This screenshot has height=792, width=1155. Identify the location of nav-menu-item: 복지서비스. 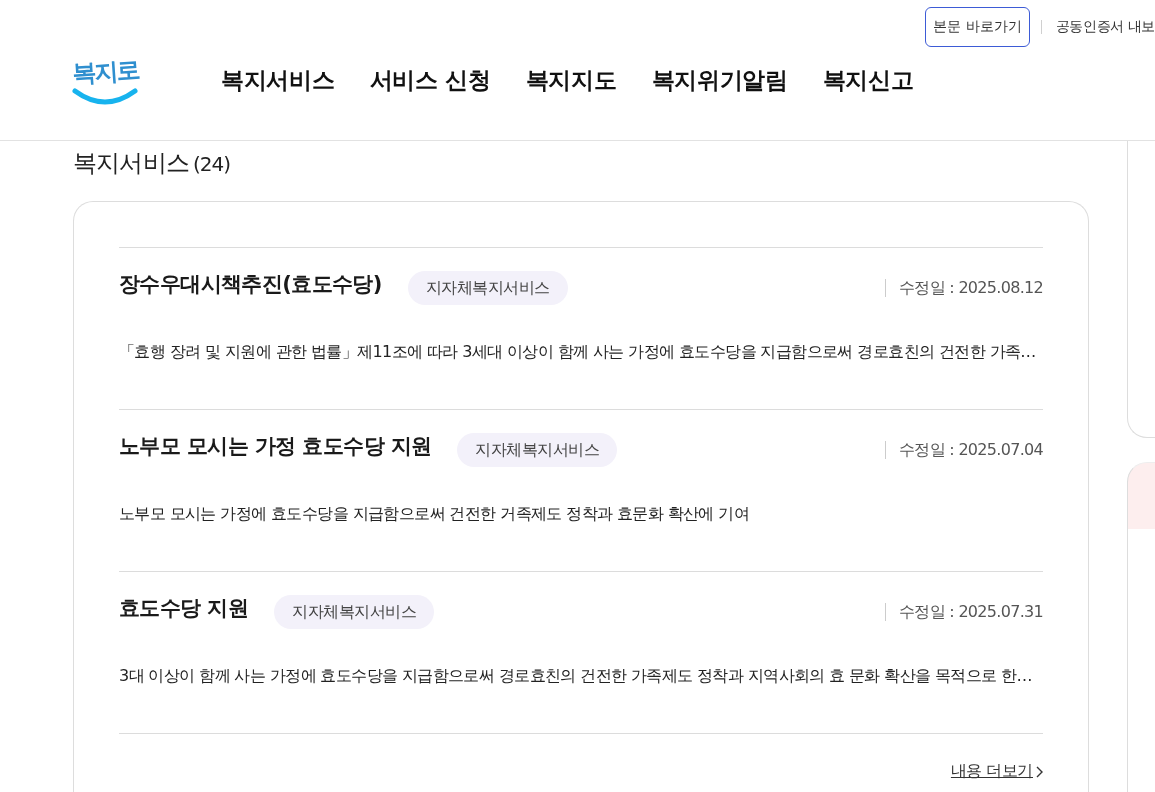
(278, 80).